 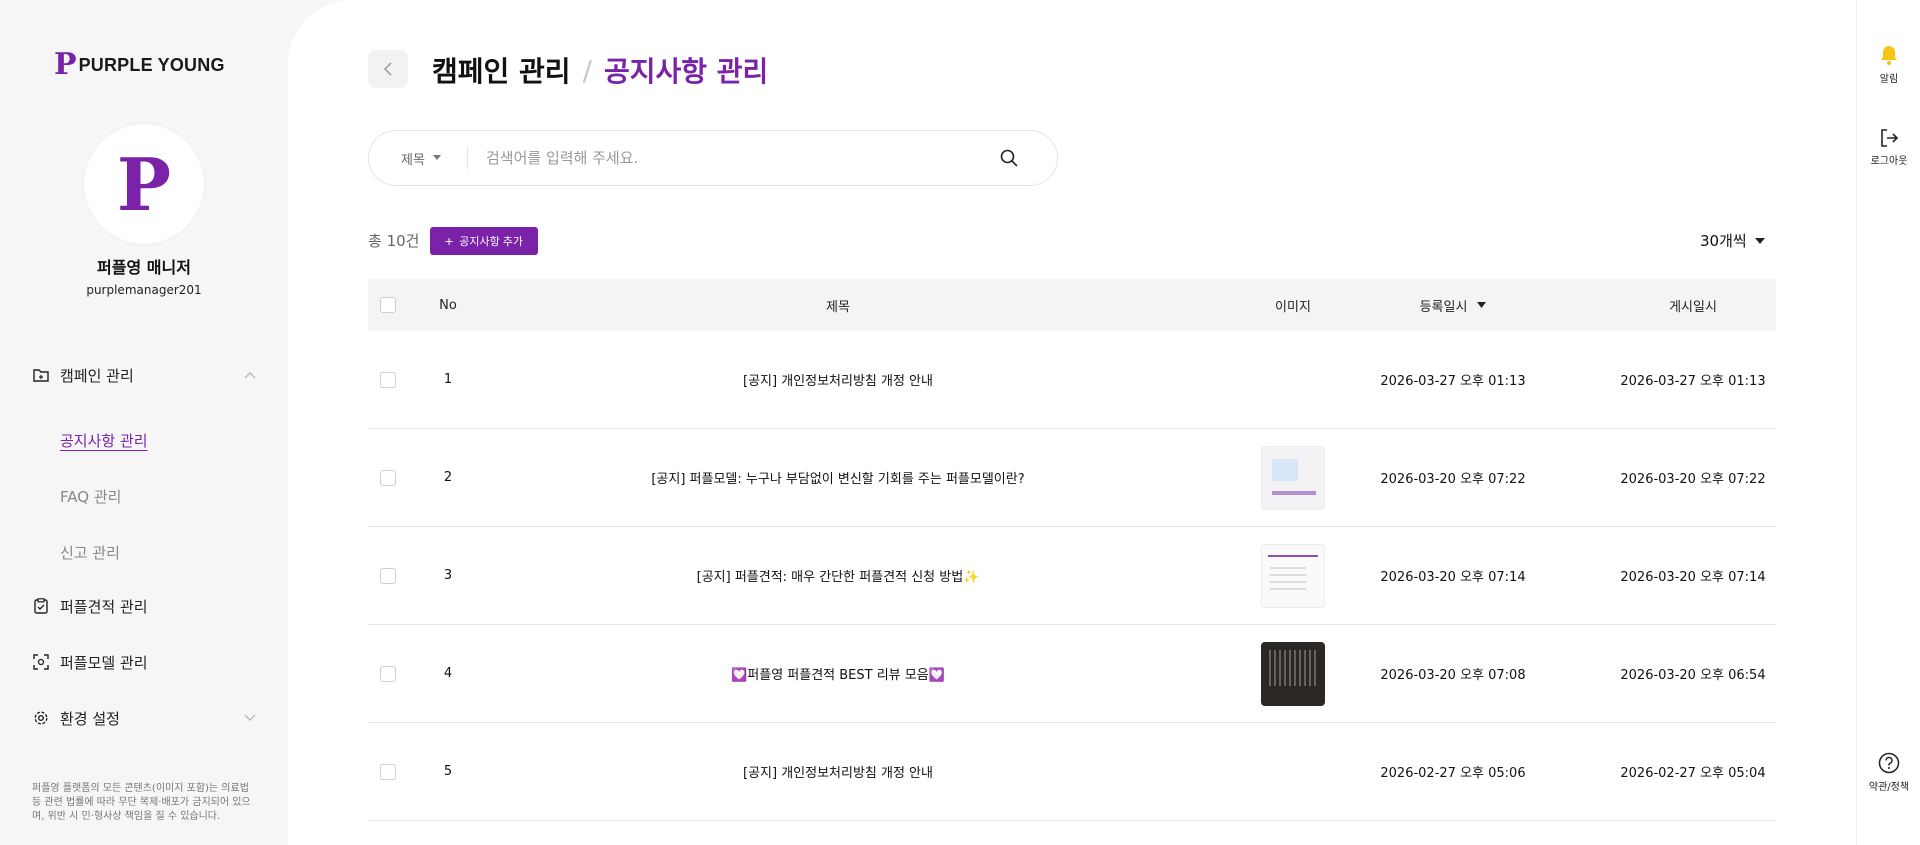 What do you see at coordinates (838, 307) in the screenshot?
I see `column-header-title: 제목` at bounding box center [838, 307].